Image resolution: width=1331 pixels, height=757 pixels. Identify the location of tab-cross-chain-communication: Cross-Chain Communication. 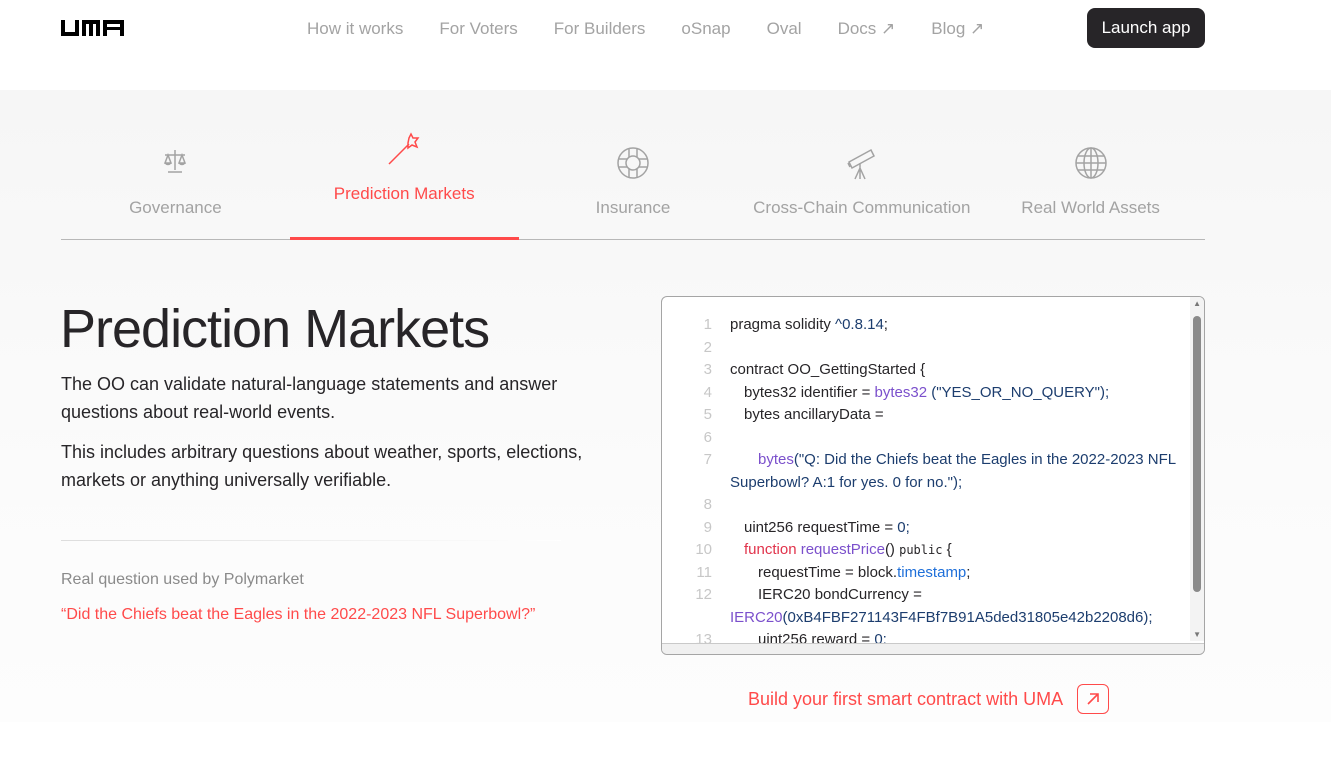
(861, 184).